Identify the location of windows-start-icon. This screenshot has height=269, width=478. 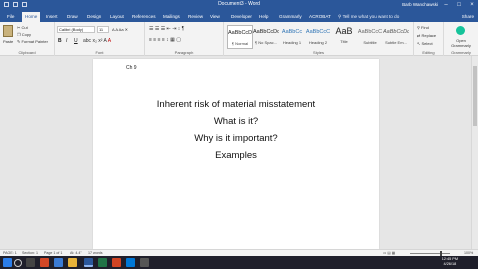
(7, 262).